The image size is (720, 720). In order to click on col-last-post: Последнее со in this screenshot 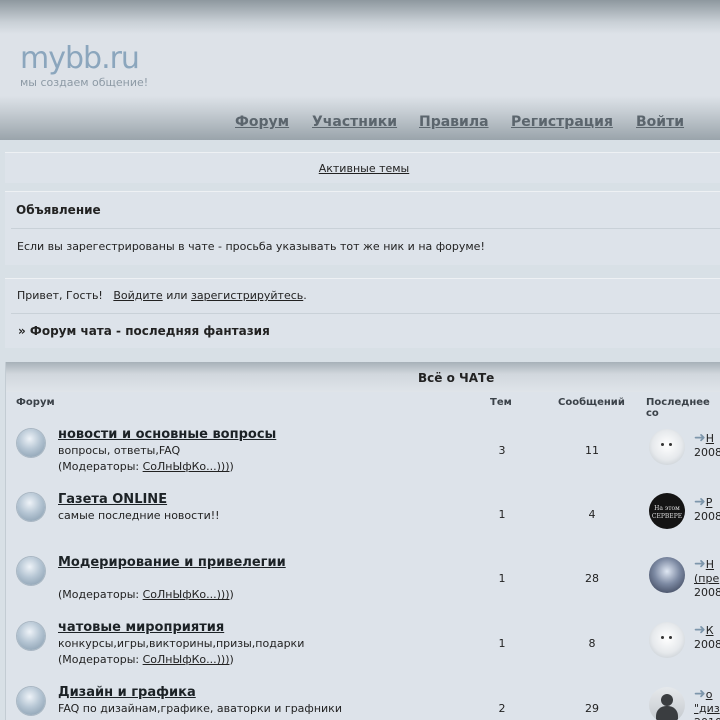, I will do `click(678, 408)`.